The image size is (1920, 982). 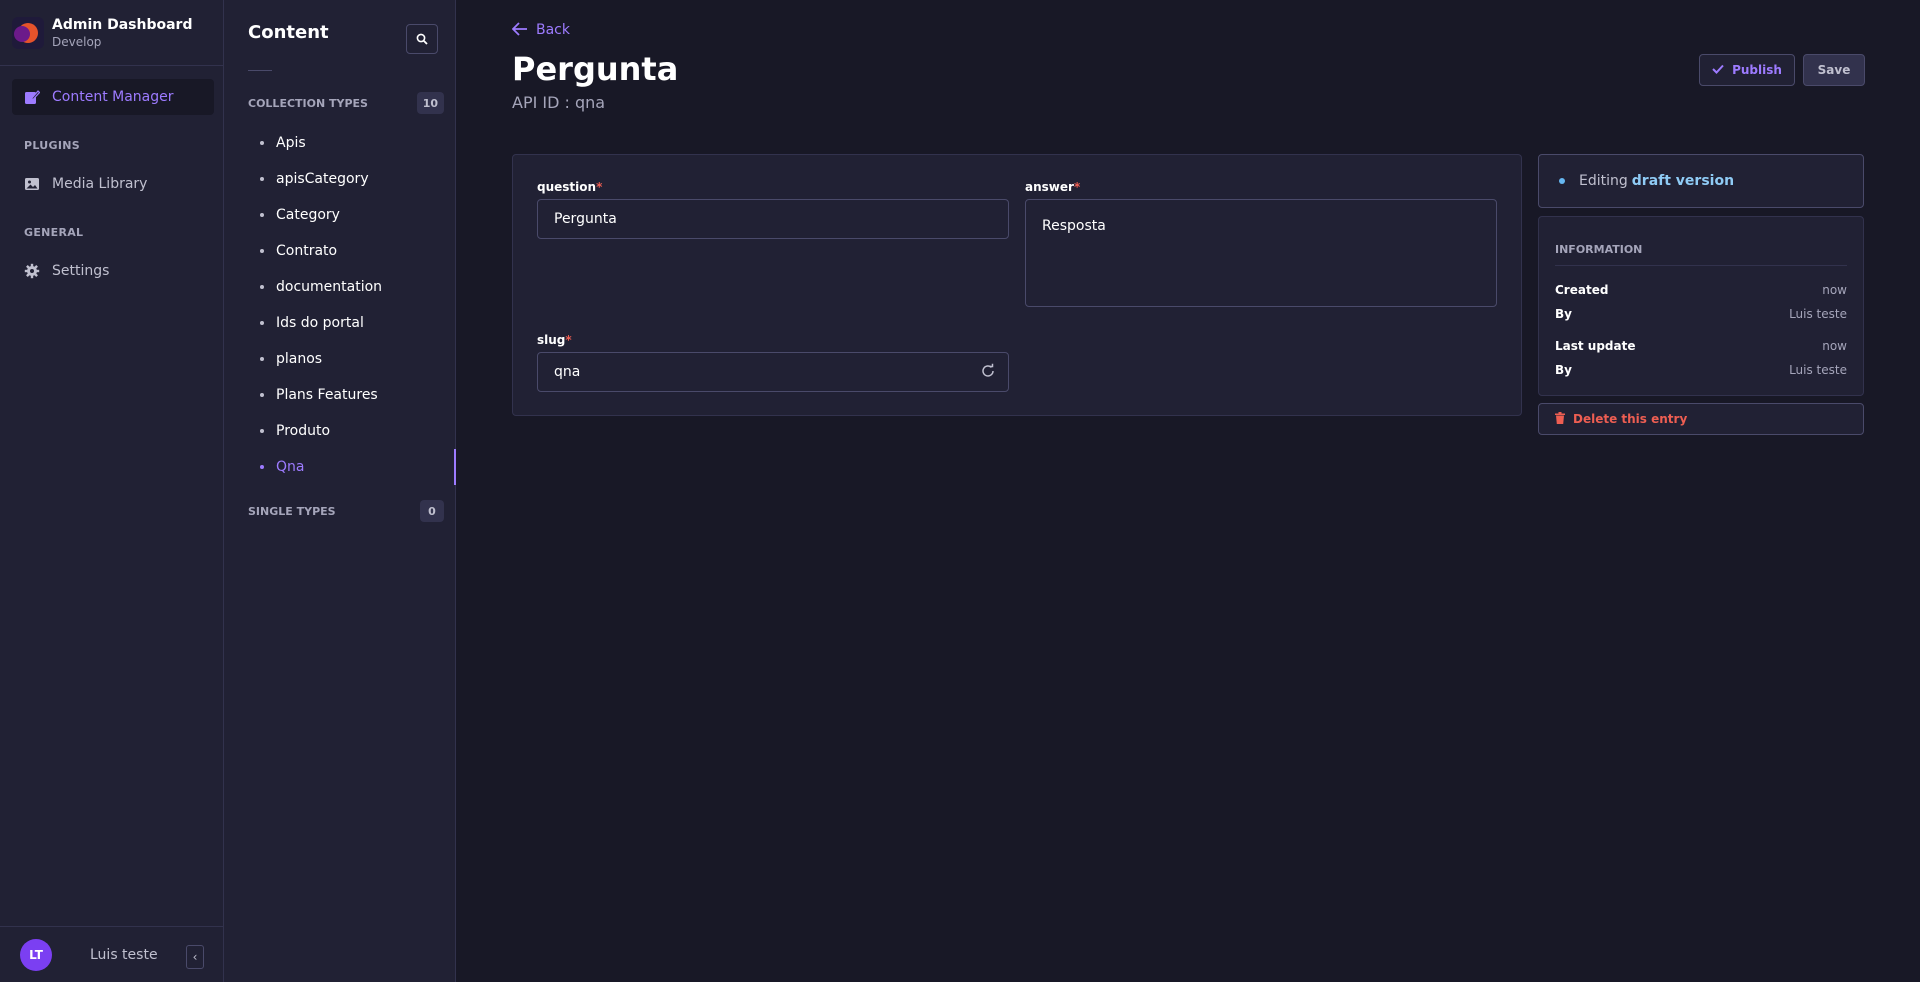 What do you see at coordinates (77, 41) in the screenshot?
I see `brand-subtitle: Develop` at bounding box center [77, 41].